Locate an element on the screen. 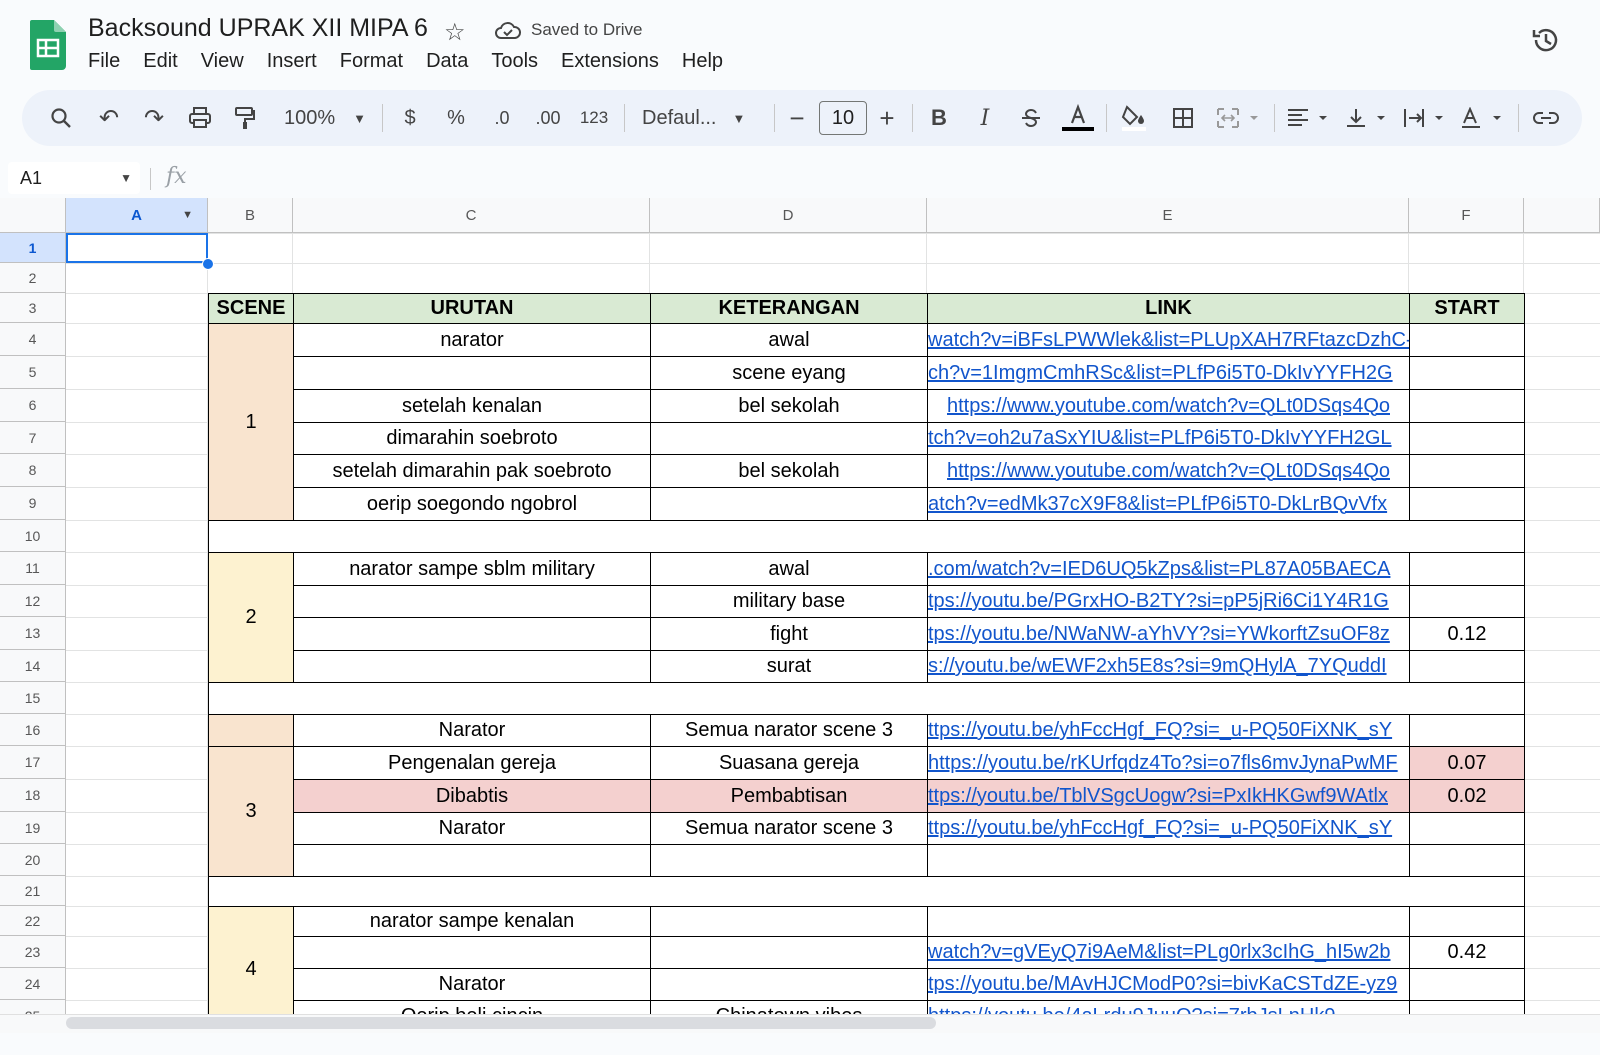 Image resolution: width=1600 pixels, height=1055 pixels. row-header-5: 5 is located at coordinates (33, 372).